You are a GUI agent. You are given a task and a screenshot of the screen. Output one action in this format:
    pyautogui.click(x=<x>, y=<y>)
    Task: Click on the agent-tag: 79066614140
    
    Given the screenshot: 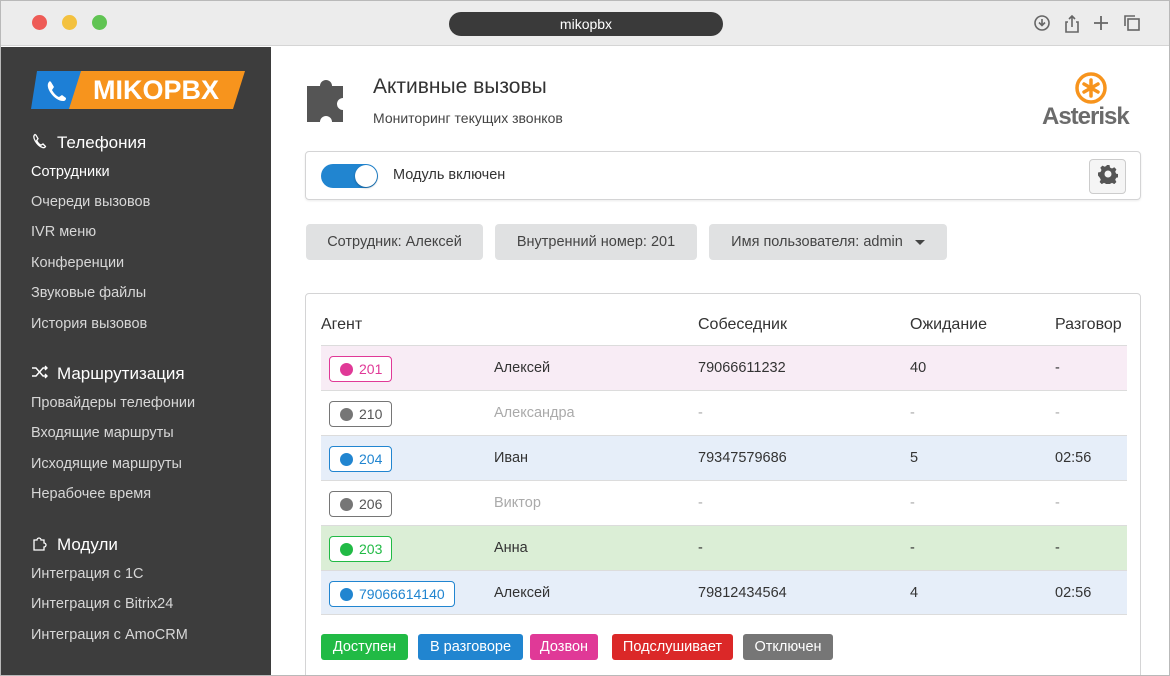 What is the action you would take?
    pyautogui.click(x=392, y=594)
    